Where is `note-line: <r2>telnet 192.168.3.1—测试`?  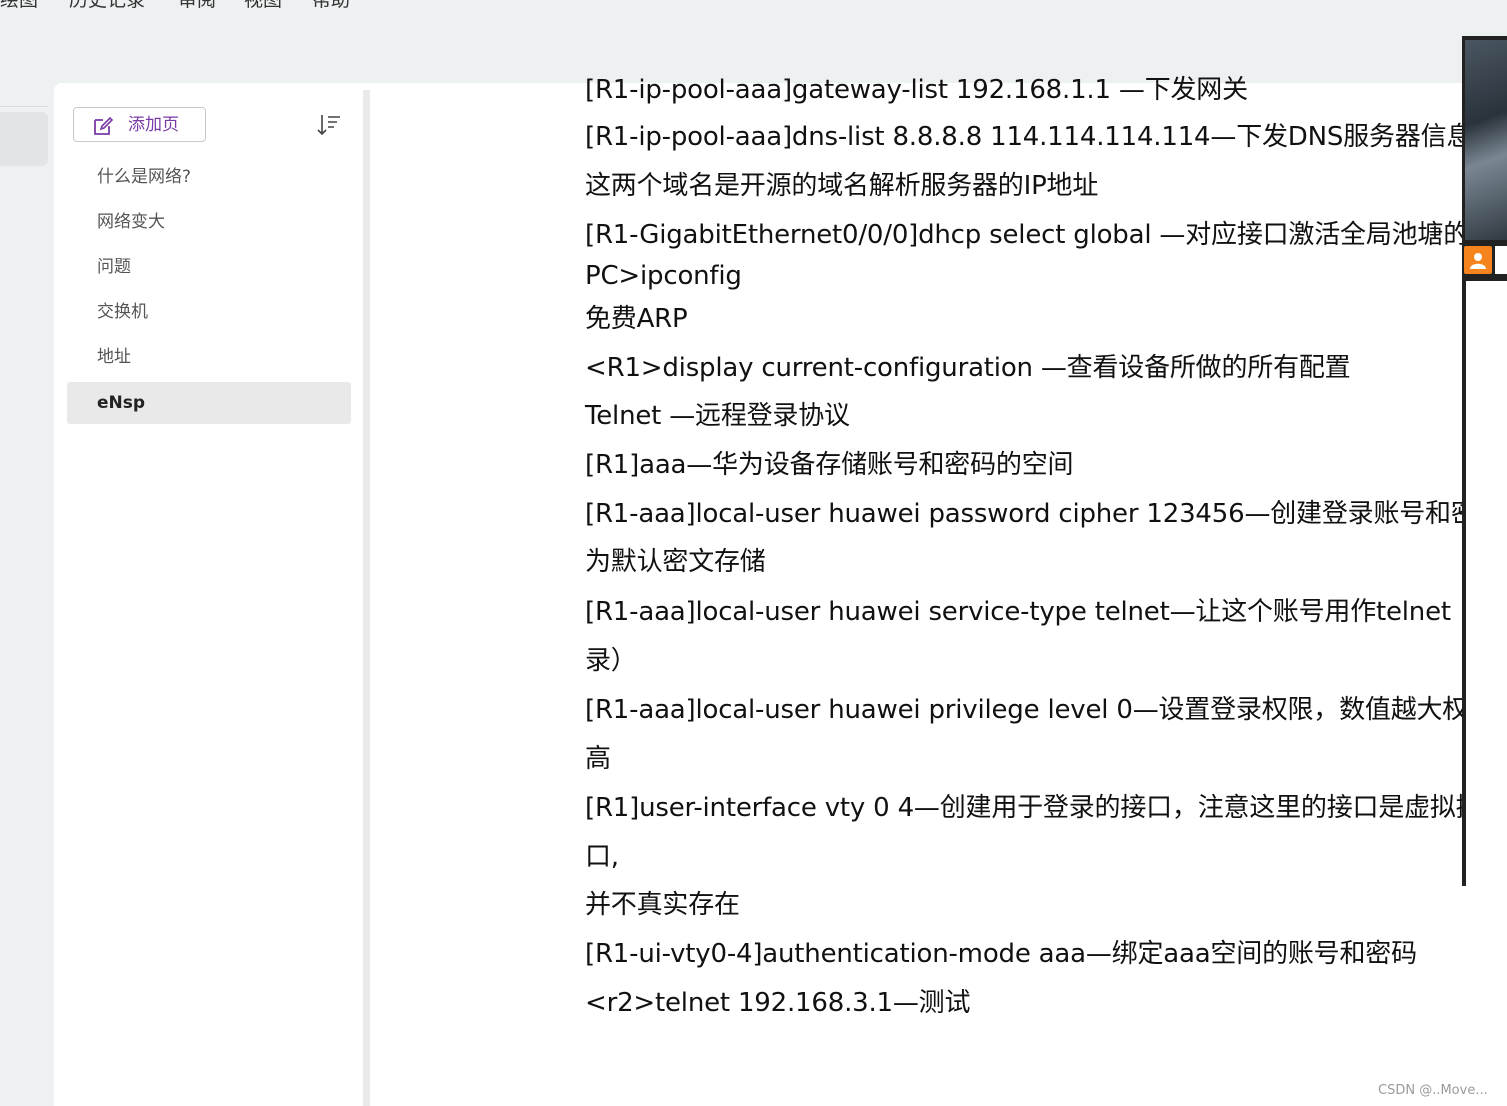 note-line: <r2>telnet 192.168.3.1—测试 is located at coordinates (778, 1003).